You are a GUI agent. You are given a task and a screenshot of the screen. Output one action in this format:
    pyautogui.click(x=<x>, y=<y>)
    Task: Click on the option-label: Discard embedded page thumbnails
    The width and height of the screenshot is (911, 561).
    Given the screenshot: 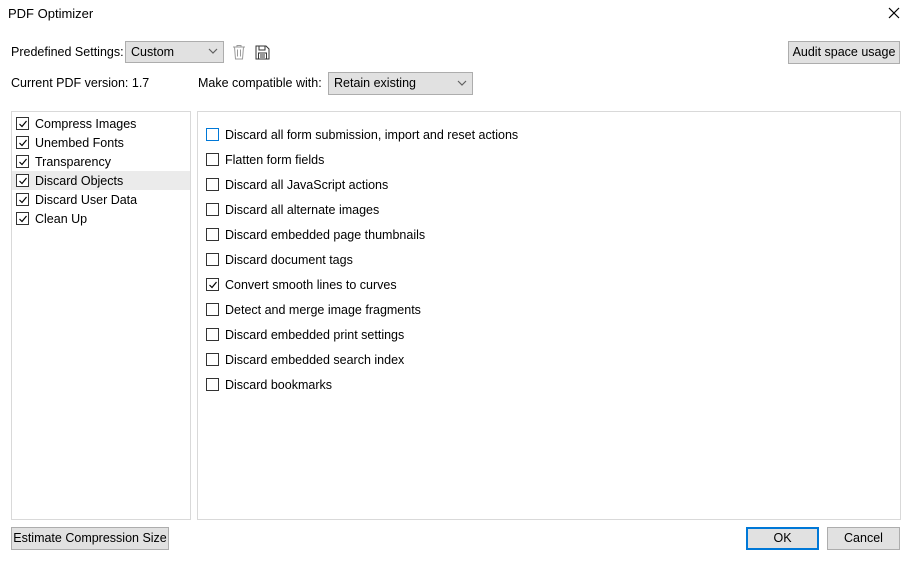 What is the action you would take?
    pyautogui.click(x=325, y=234)
    